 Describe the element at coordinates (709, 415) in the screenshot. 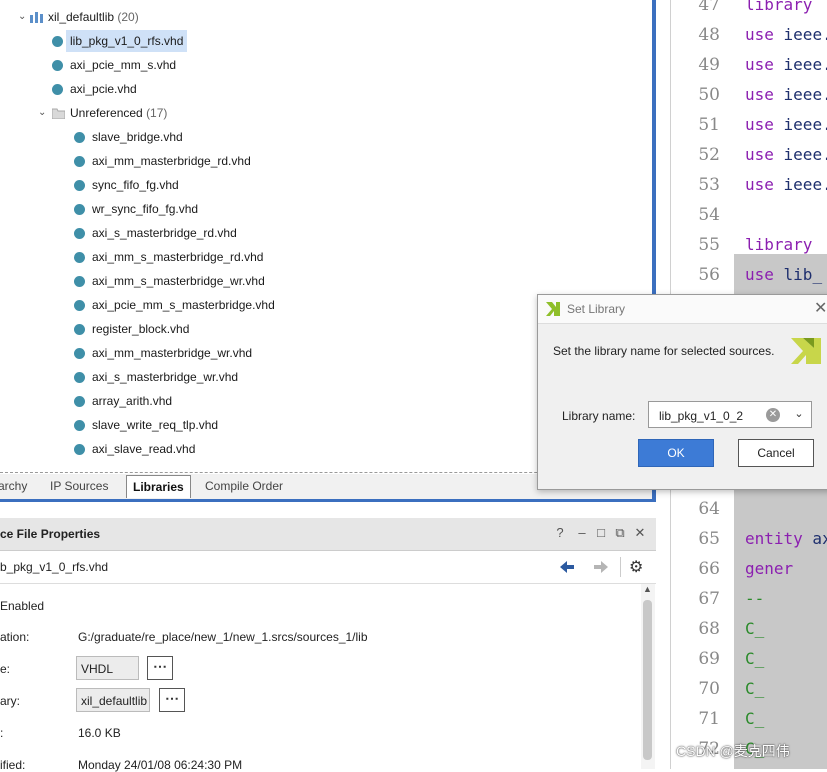

I see `library-name-input` at that location.